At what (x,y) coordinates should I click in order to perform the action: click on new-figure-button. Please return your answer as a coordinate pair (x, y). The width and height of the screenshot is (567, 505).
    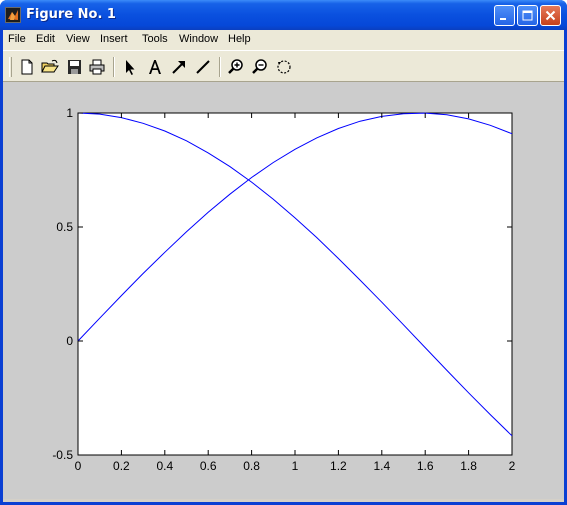
    Looking at the image, I should click on (27, 67).